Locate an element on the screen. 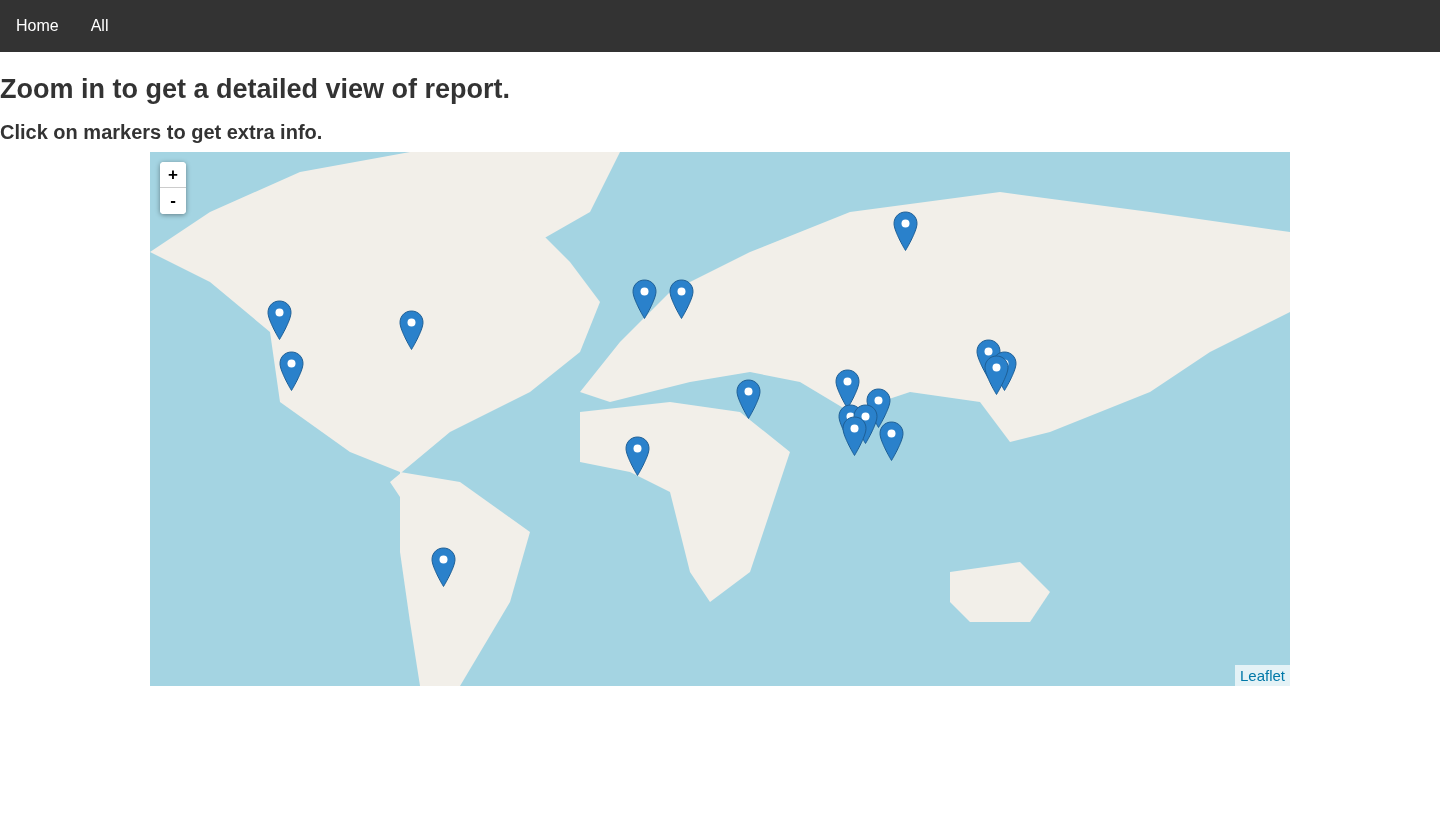 This screenshot has height=819, width=1440. nav-link: All is located at coordinates (99, 26).